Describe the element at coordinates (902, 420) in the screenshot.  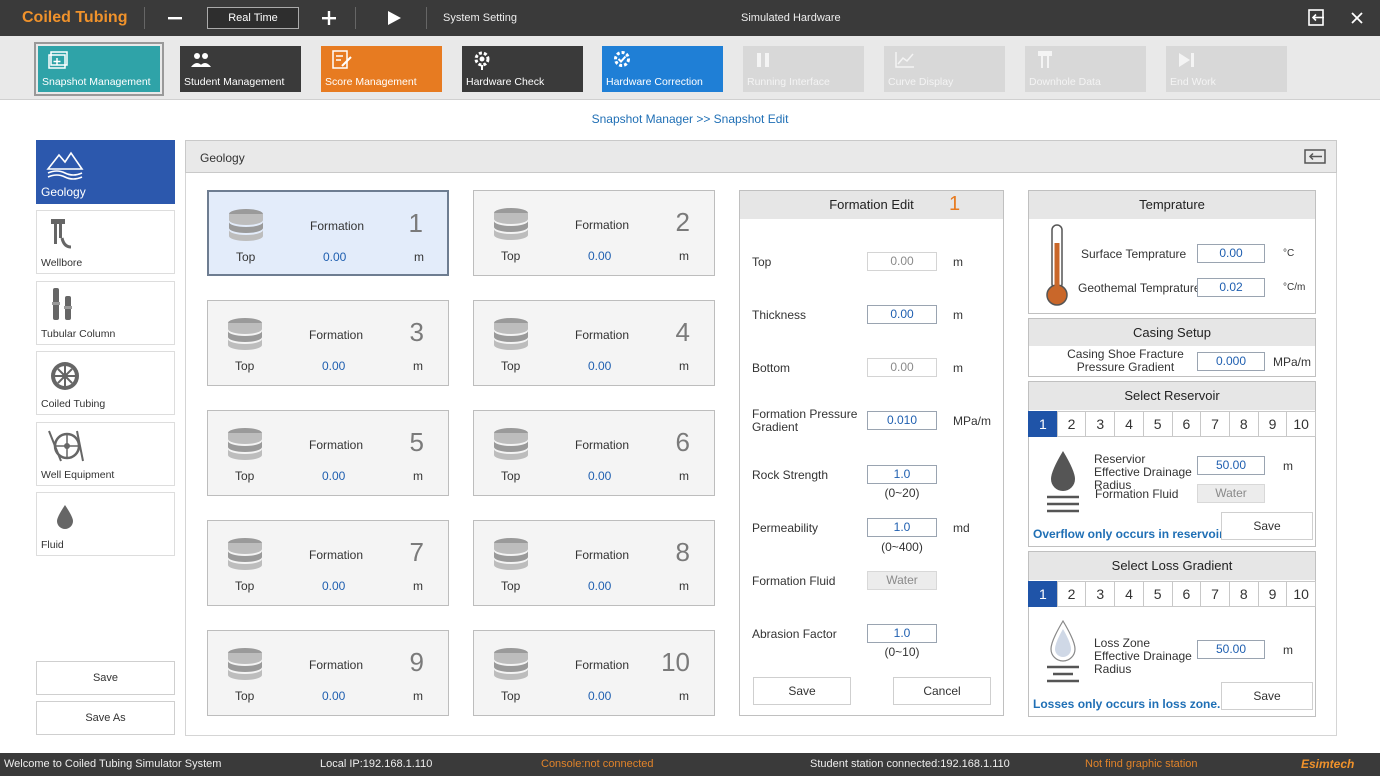
I see `pressure-input: 0.010` at that location.